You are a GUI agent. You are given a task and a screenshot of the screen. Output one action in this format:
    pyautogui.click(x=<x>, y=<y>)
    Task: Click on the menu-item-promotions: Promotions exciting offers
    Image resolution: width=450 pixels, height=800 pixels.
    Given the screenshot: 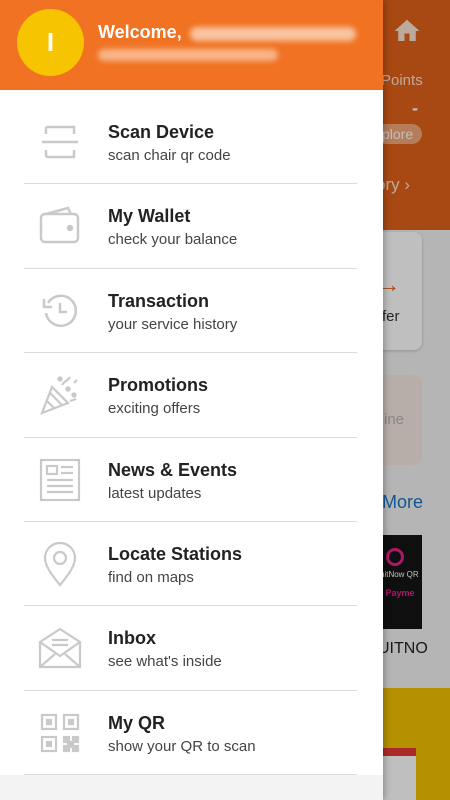 What is the action you would take?
    pyautogui.click(x=191, y=395)
    